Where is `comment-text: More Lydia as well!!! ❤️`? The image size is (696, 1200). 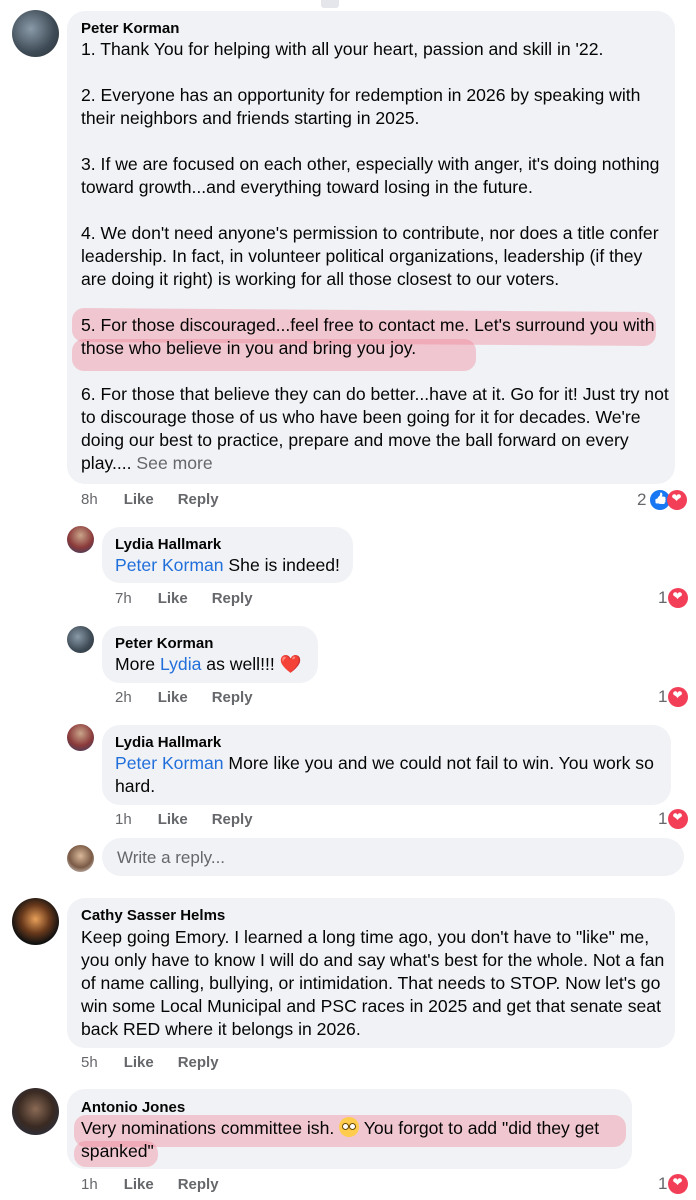 comment-text: More Lydia as well!!! ❤️ is located at coordinates (208, 664).